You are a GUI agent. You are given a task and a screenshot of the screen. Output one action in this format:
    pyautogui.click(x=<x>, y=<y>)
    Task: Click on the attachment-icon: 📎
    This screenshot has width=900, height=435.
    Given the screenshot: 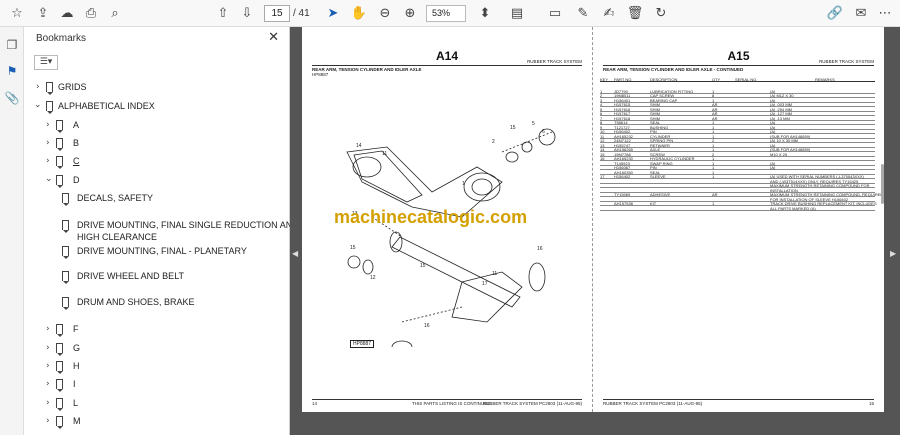 What is the action you would take?
    pyautogui.click(x=12, y=98)
    